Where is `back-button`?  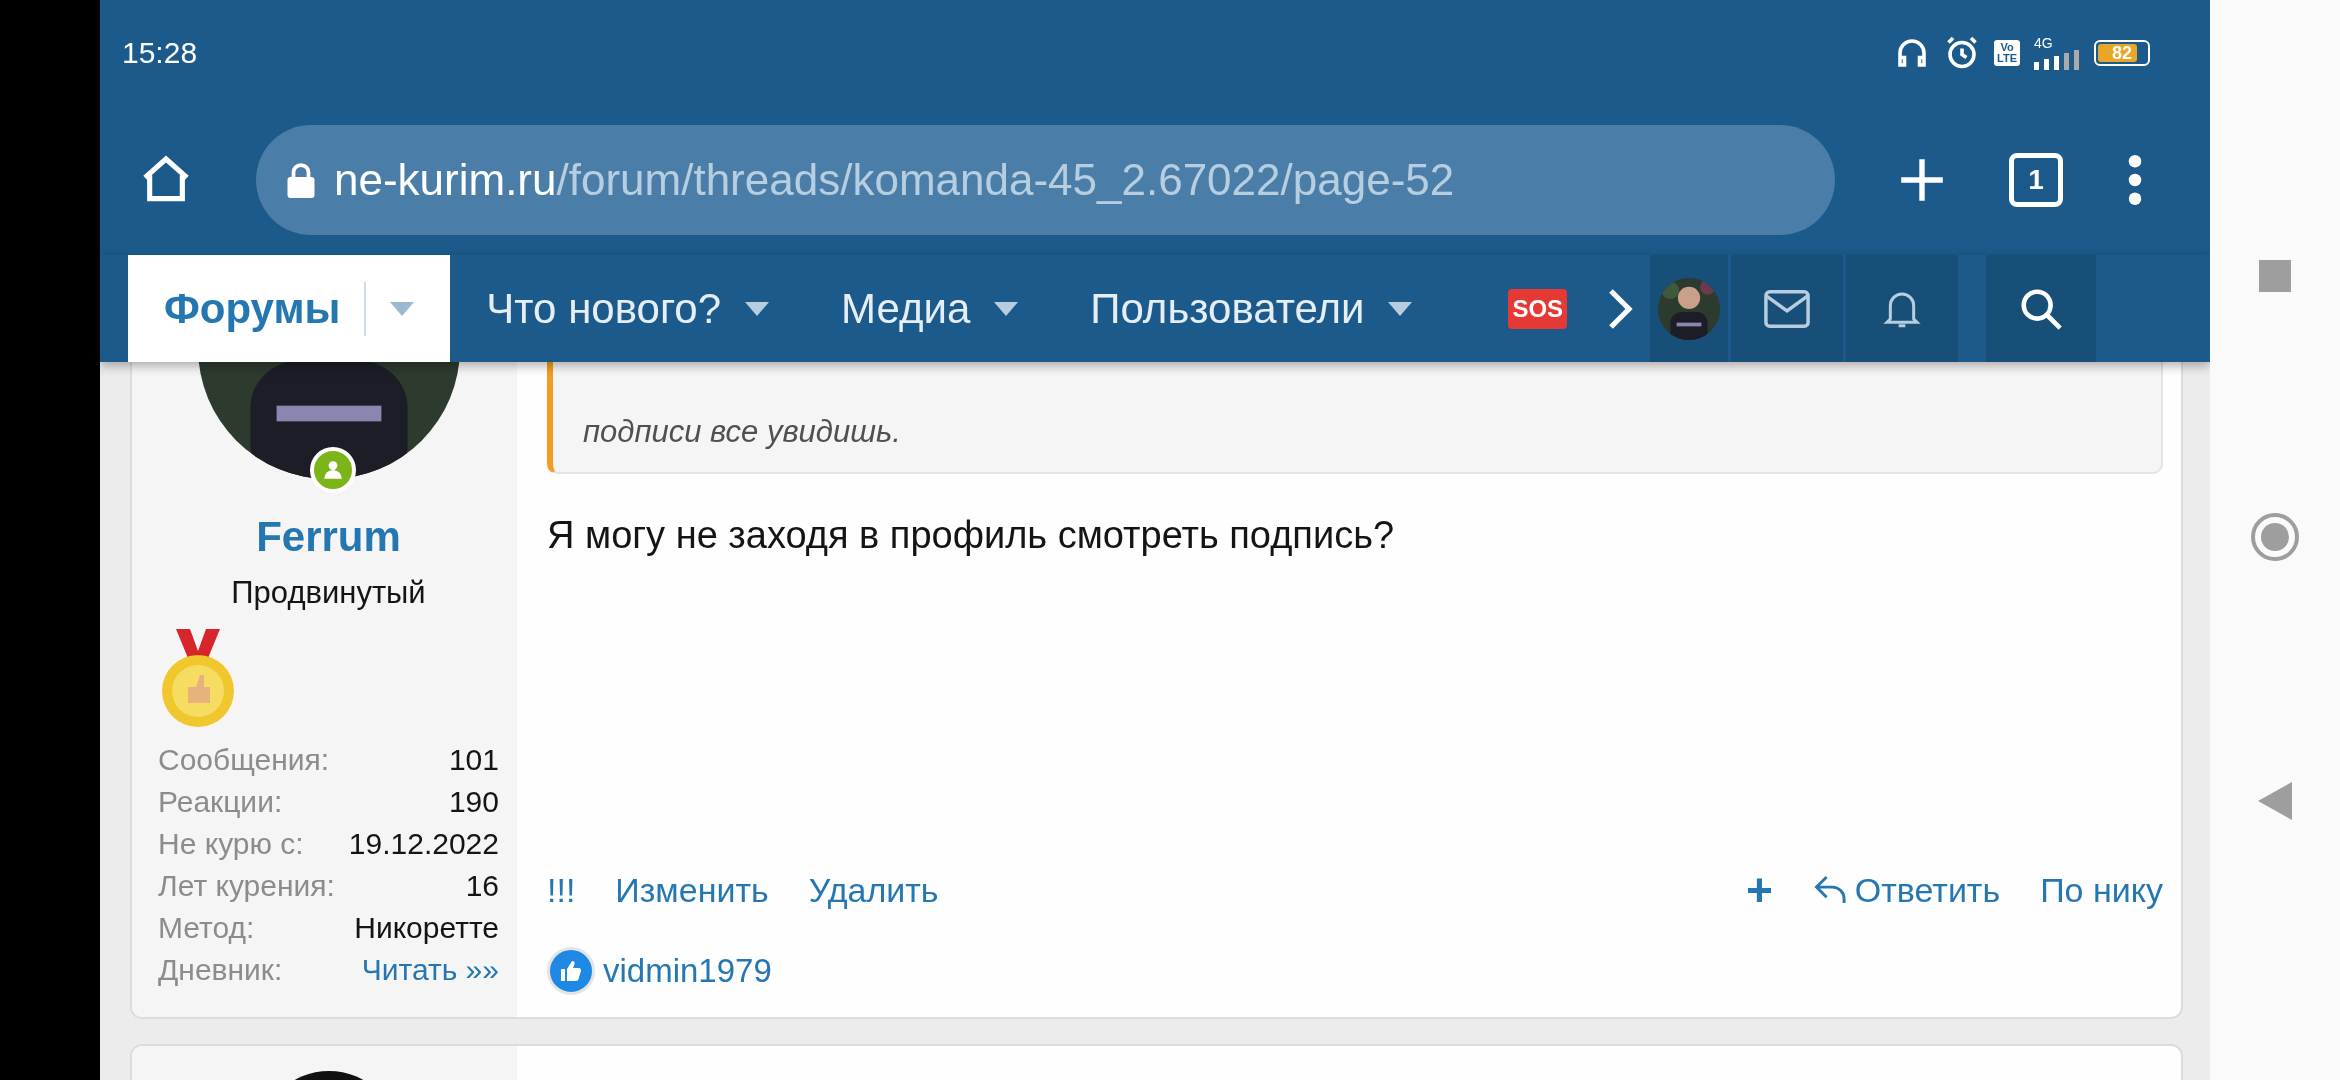
back-button is located at coordinates (2275, 801).